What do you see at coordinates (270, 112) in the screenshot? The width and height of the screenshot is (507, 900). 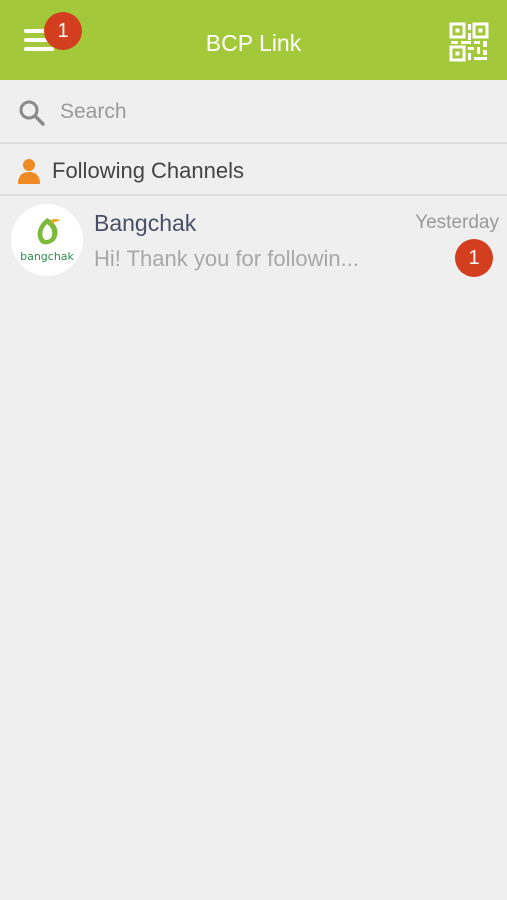 I see `search-input` at bounding box center [270, 112].